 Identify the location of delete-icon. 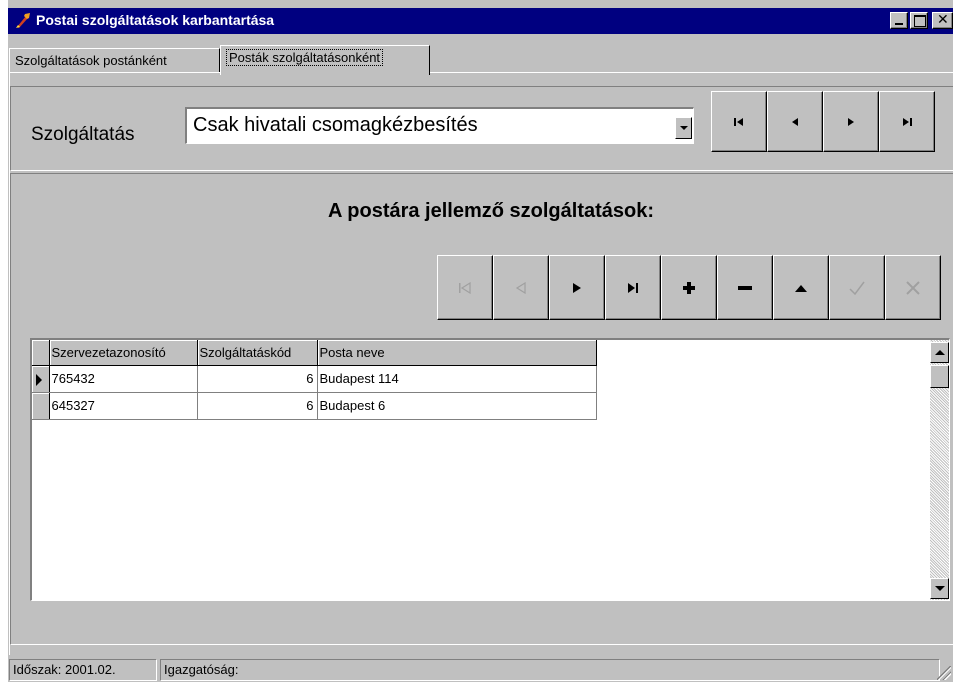
(745, 287).